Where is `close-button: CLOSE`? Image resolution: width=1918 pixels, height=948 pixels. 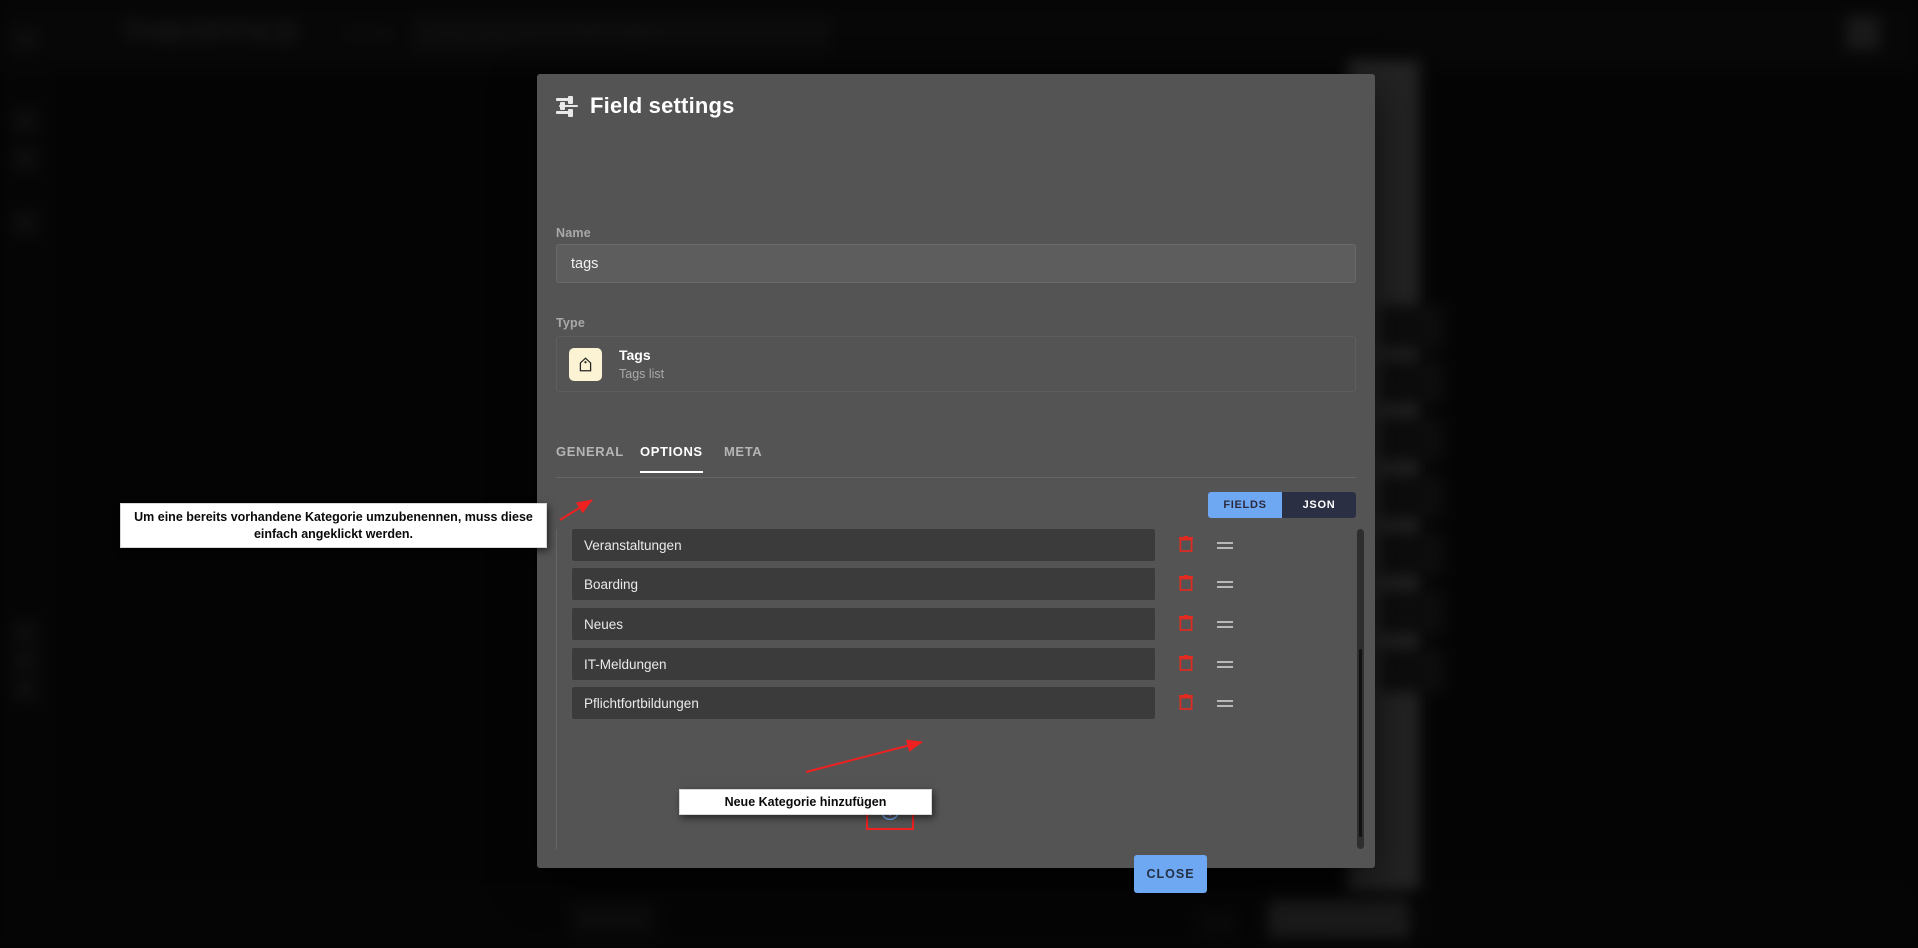
close-button: CLOSE is located at coordinates (1170, 874).